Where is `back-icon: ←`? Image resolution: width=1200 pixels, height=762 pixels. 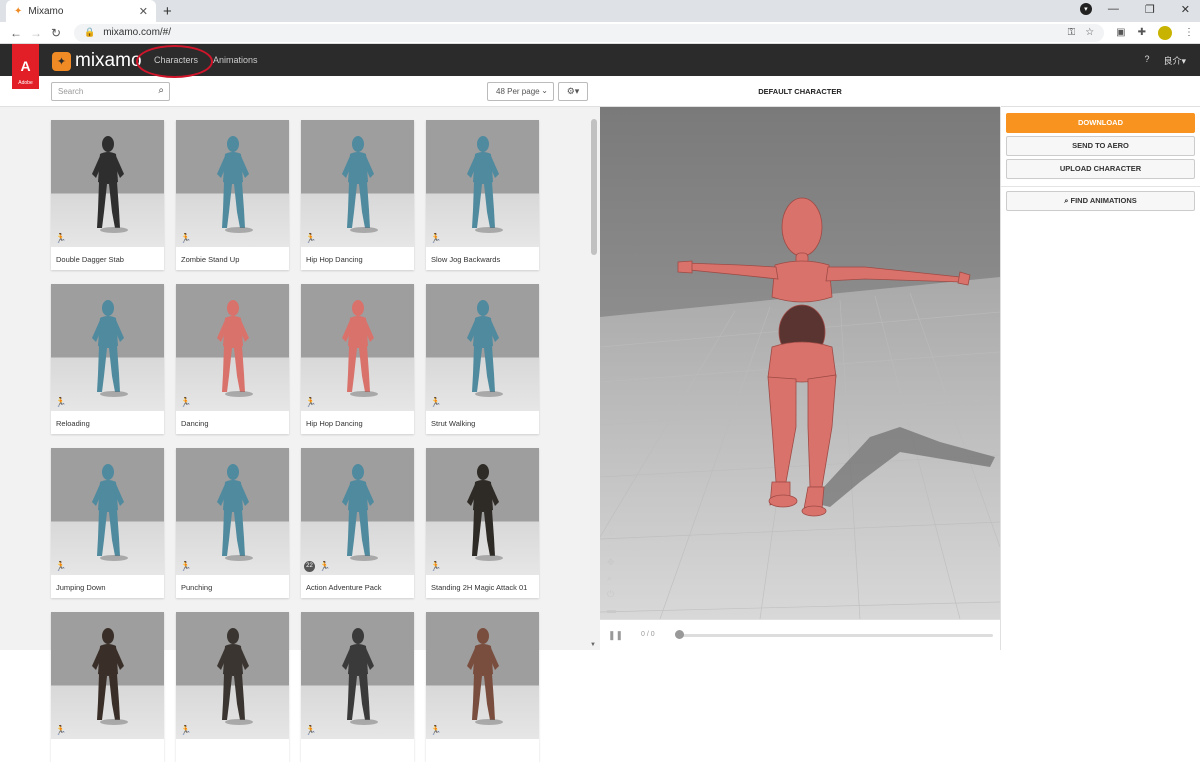
back-icon: ← is located at coordinates (16, 33).